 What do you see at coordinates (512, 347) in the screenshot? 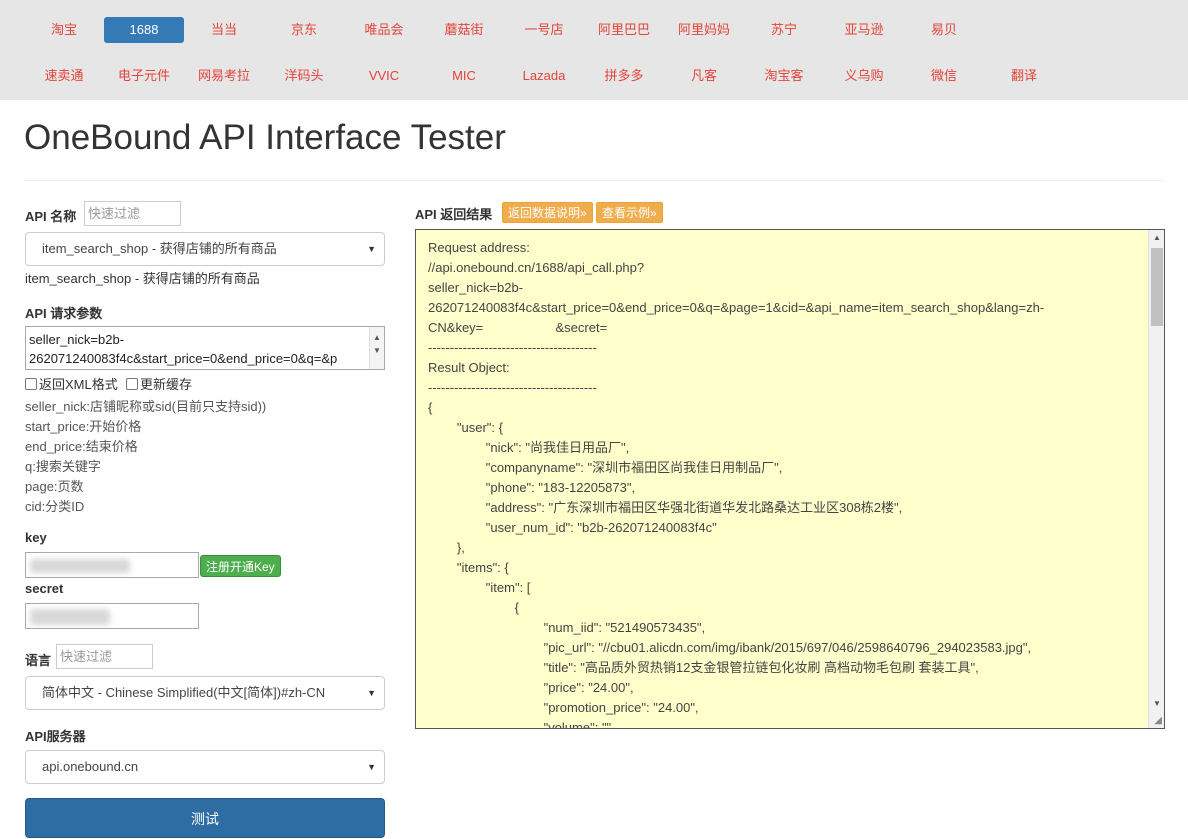
I see `result-line: ---------------------------------------` at bounding box center [512, 347].